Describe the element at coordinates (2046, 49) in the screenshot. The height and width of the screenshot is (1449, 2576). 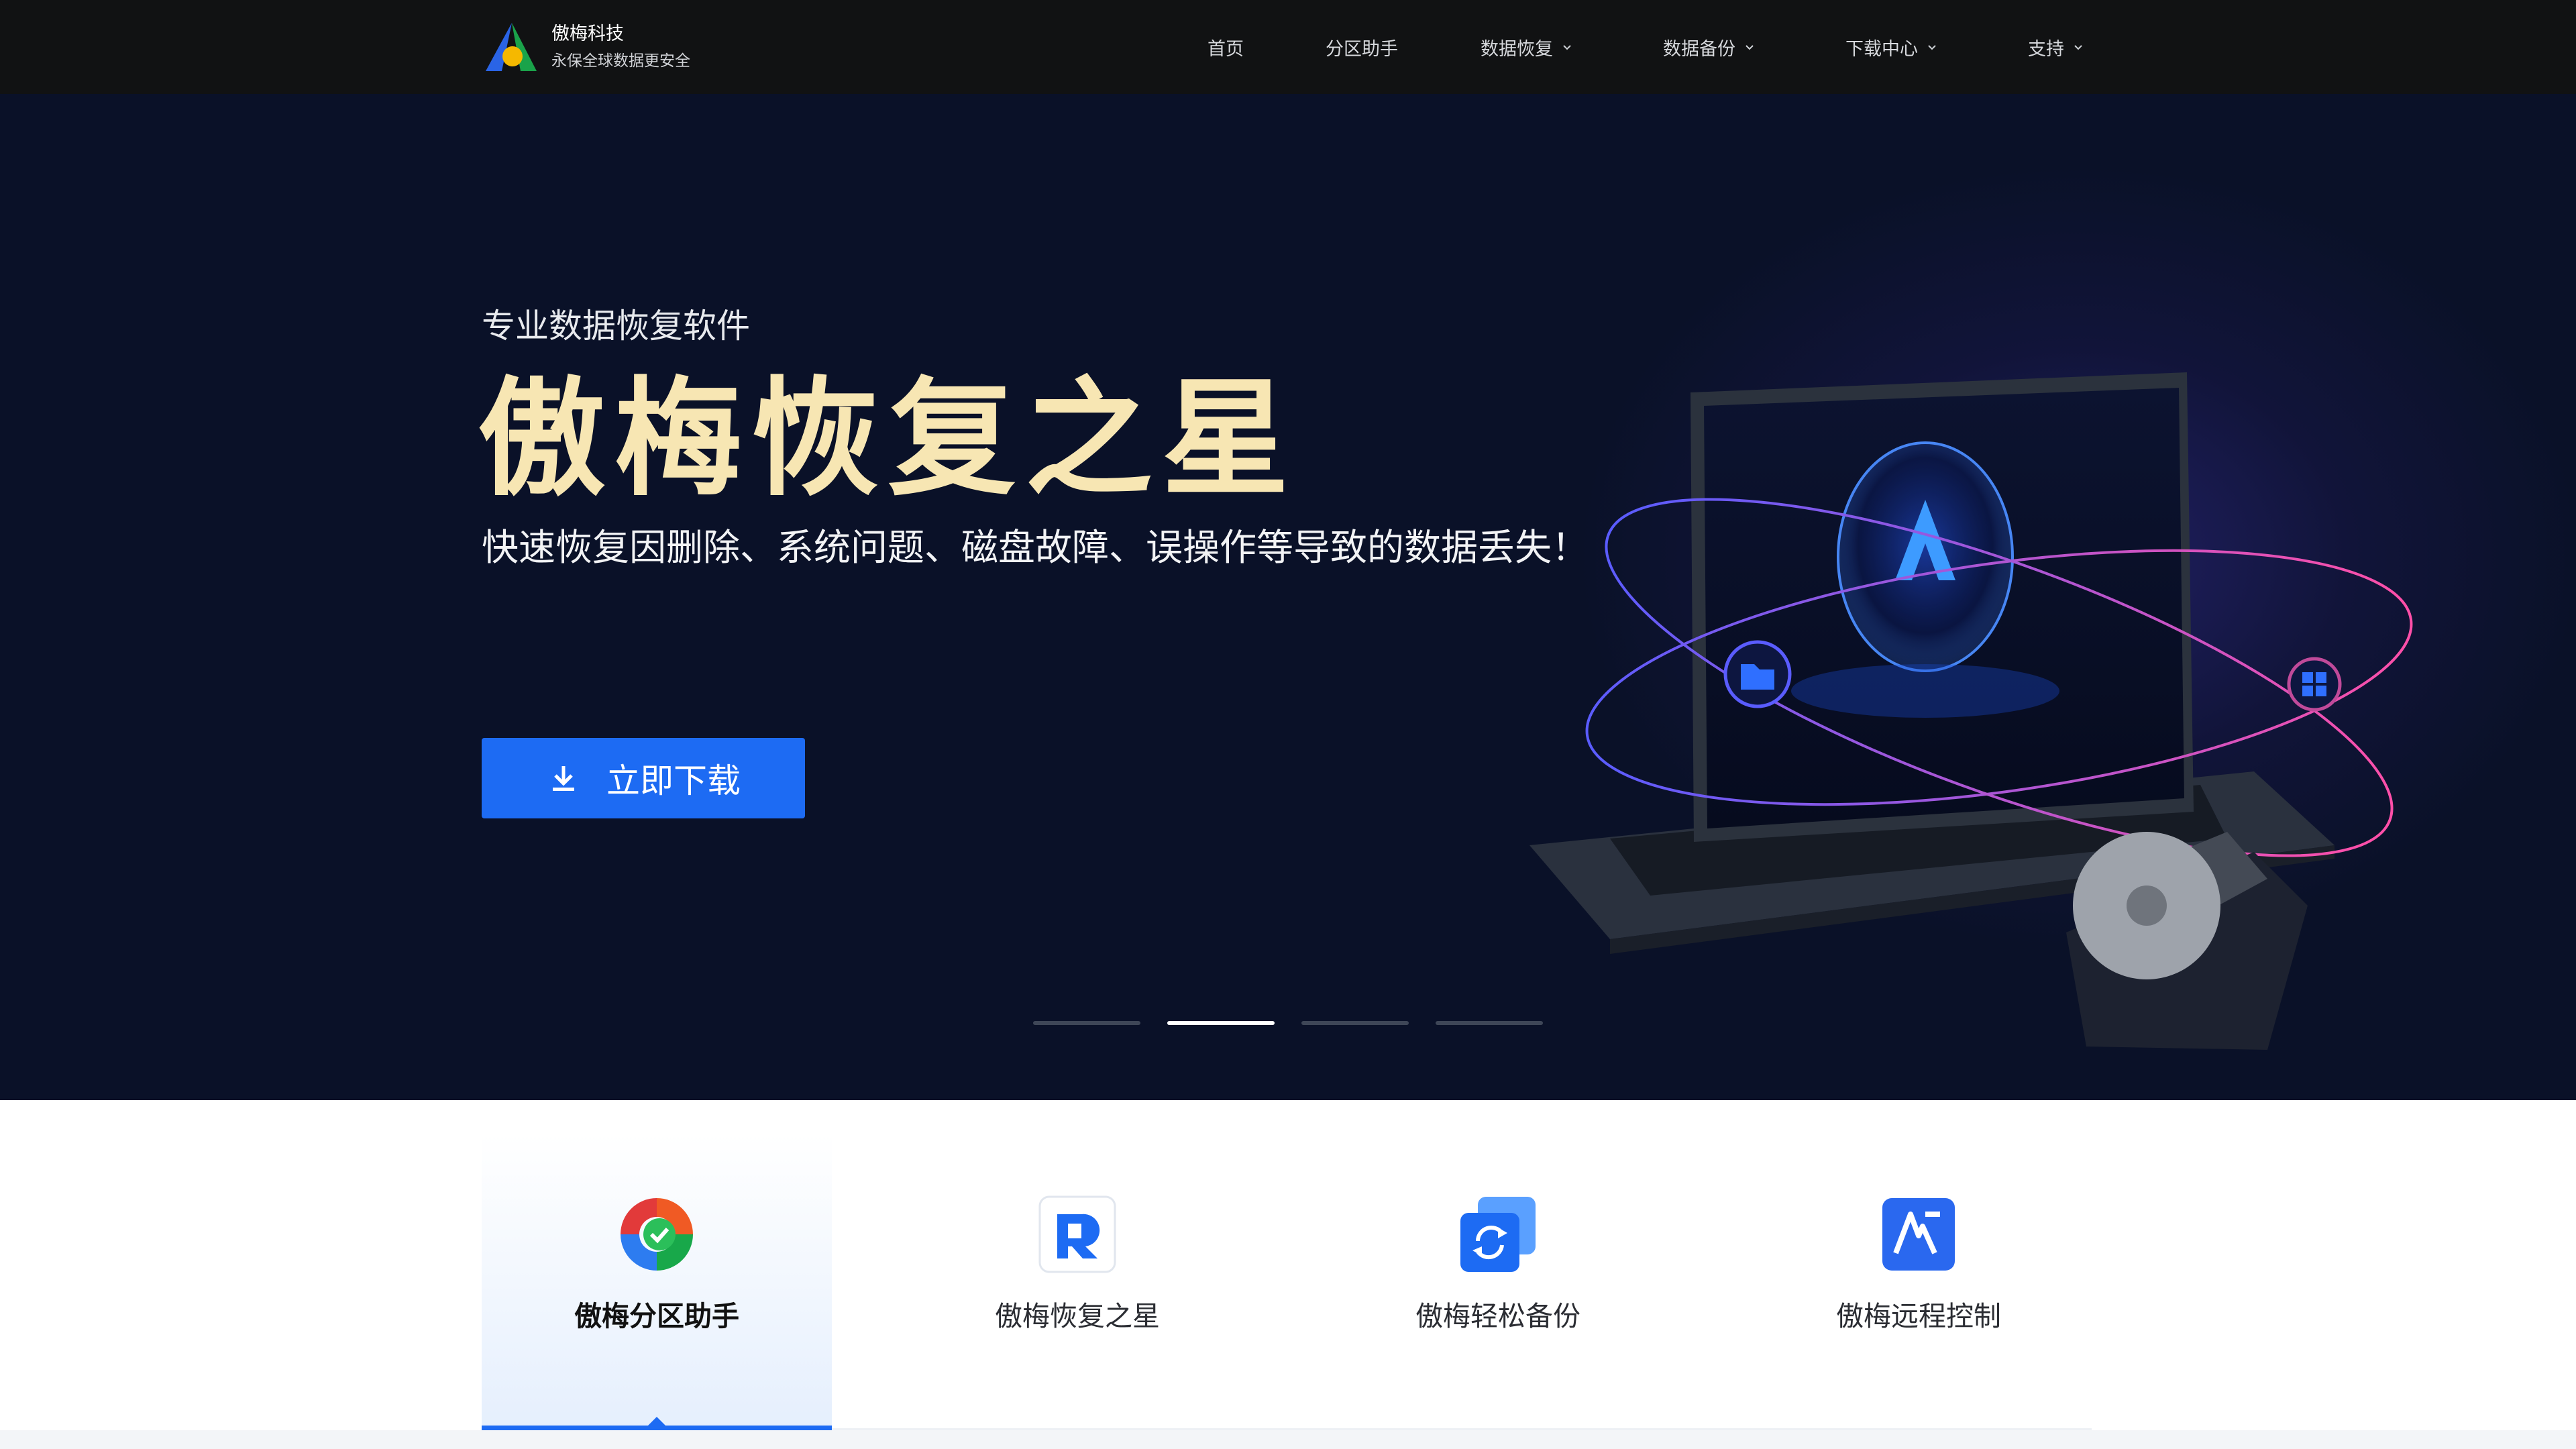
I see `nav-item-label: 支持` at that location.